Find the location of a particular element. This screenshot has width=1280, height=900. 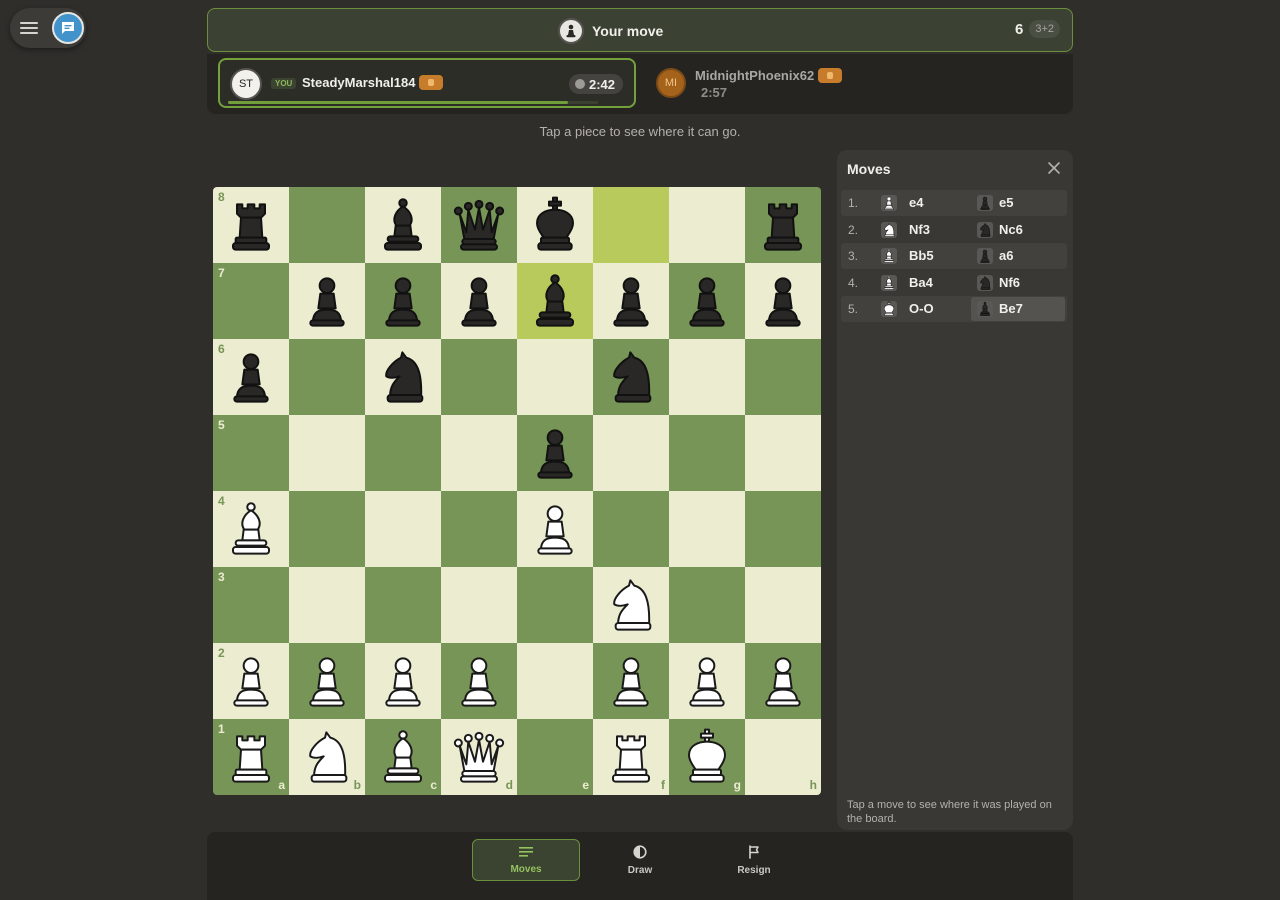

square-f7 is located at coordinates (631, 301).